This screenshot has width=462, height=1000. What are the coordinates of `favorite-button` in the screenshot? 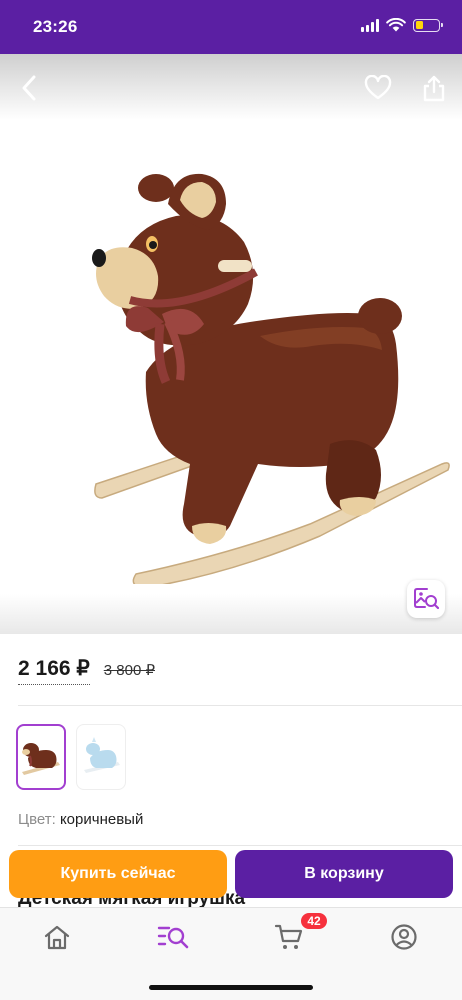 It's located at (378, 88).